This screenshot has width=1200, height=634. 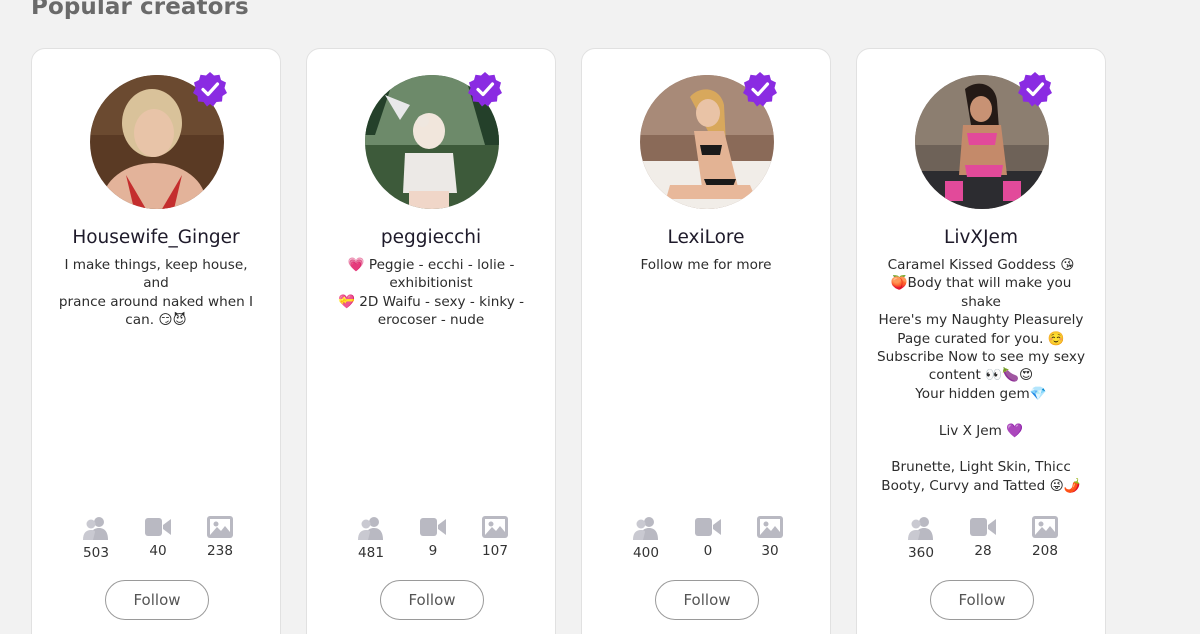 What do you see at coordinates (981, 301) in the screenshot?
I see `bio-line: shake` at bounding box center [981, 301].